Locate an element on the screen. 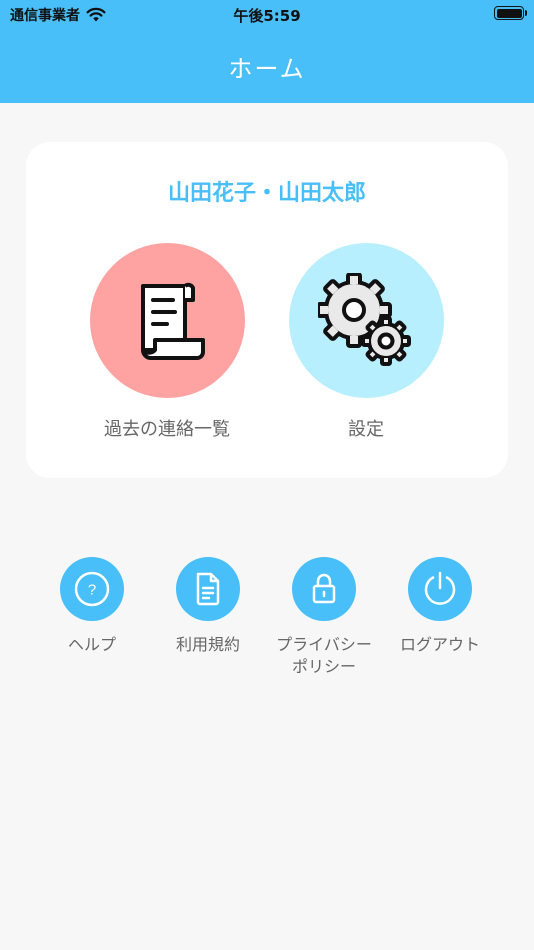 The width and height of the screenshot is (534, 950). family-name: 山田花子・山田太郎 is located at coordinates (266, 193).